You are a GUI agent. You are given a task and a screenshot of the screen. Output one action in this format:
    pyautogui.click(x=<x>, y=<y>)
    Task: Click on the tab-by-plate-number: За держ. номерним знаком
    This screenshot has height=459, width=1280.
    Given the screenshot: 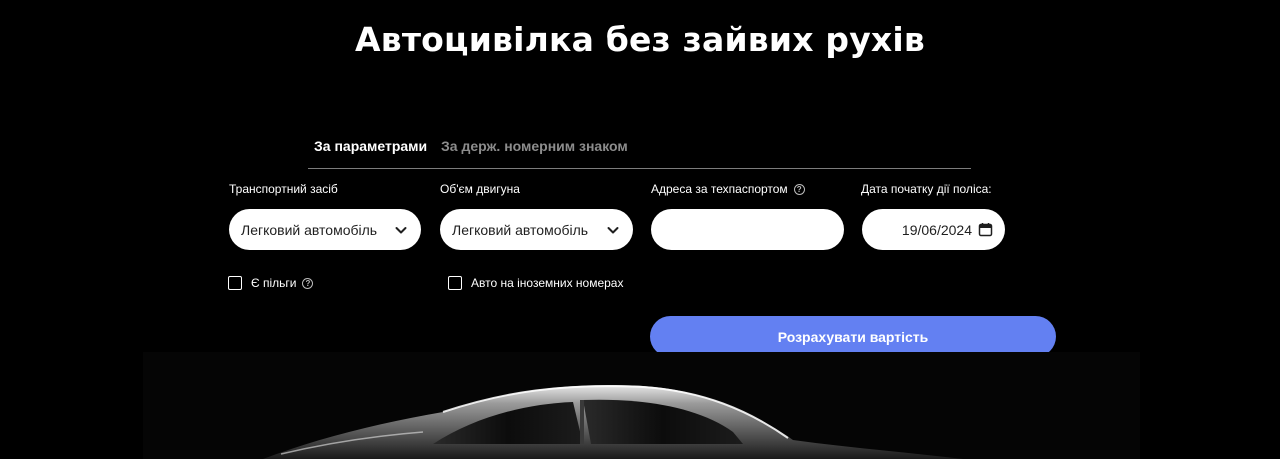 What is the action you would take?
    pyautogui.click(x=534, y=146)
    